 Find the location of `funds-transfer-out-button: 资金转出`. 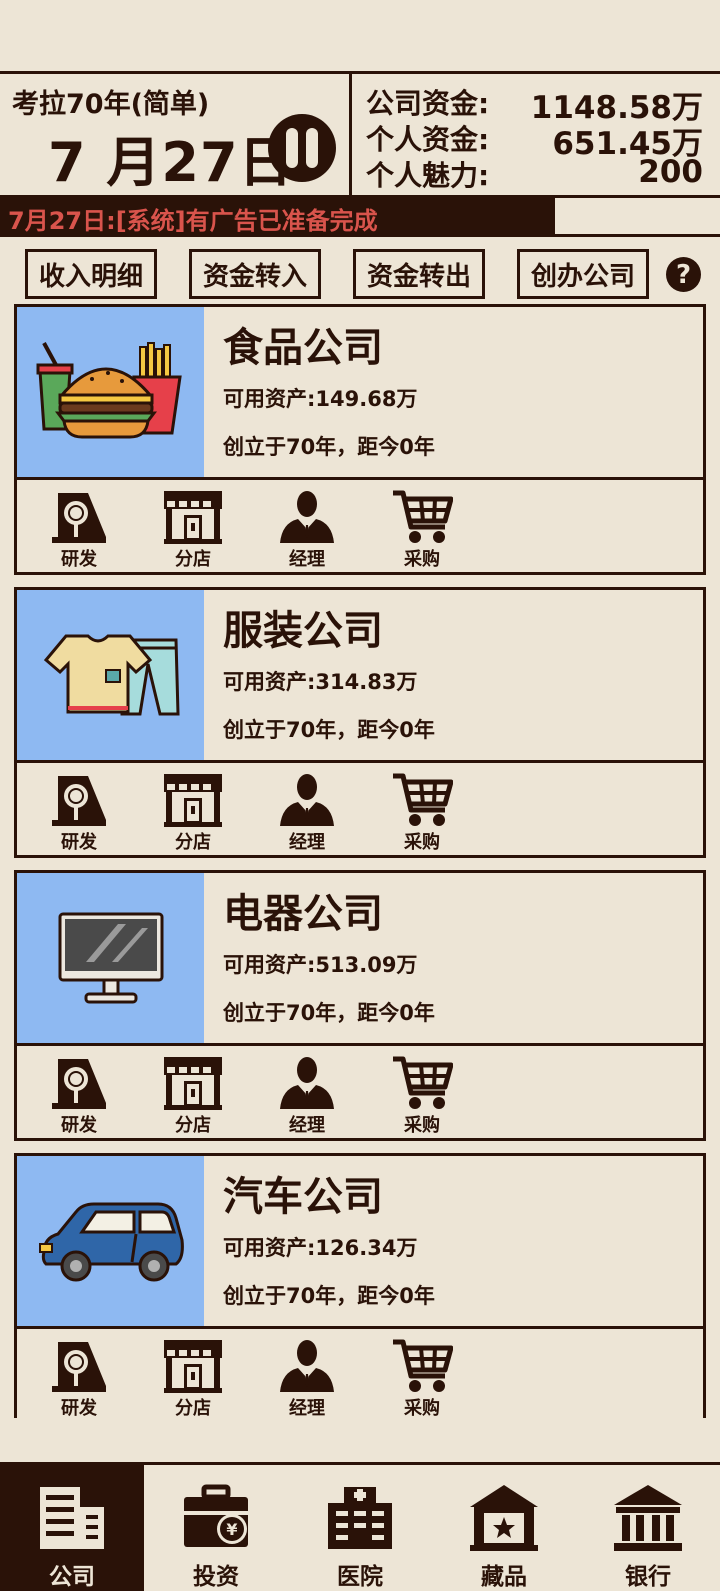

funds-transfer-out-button: 资金转出 is located at coordinates (419, 274).